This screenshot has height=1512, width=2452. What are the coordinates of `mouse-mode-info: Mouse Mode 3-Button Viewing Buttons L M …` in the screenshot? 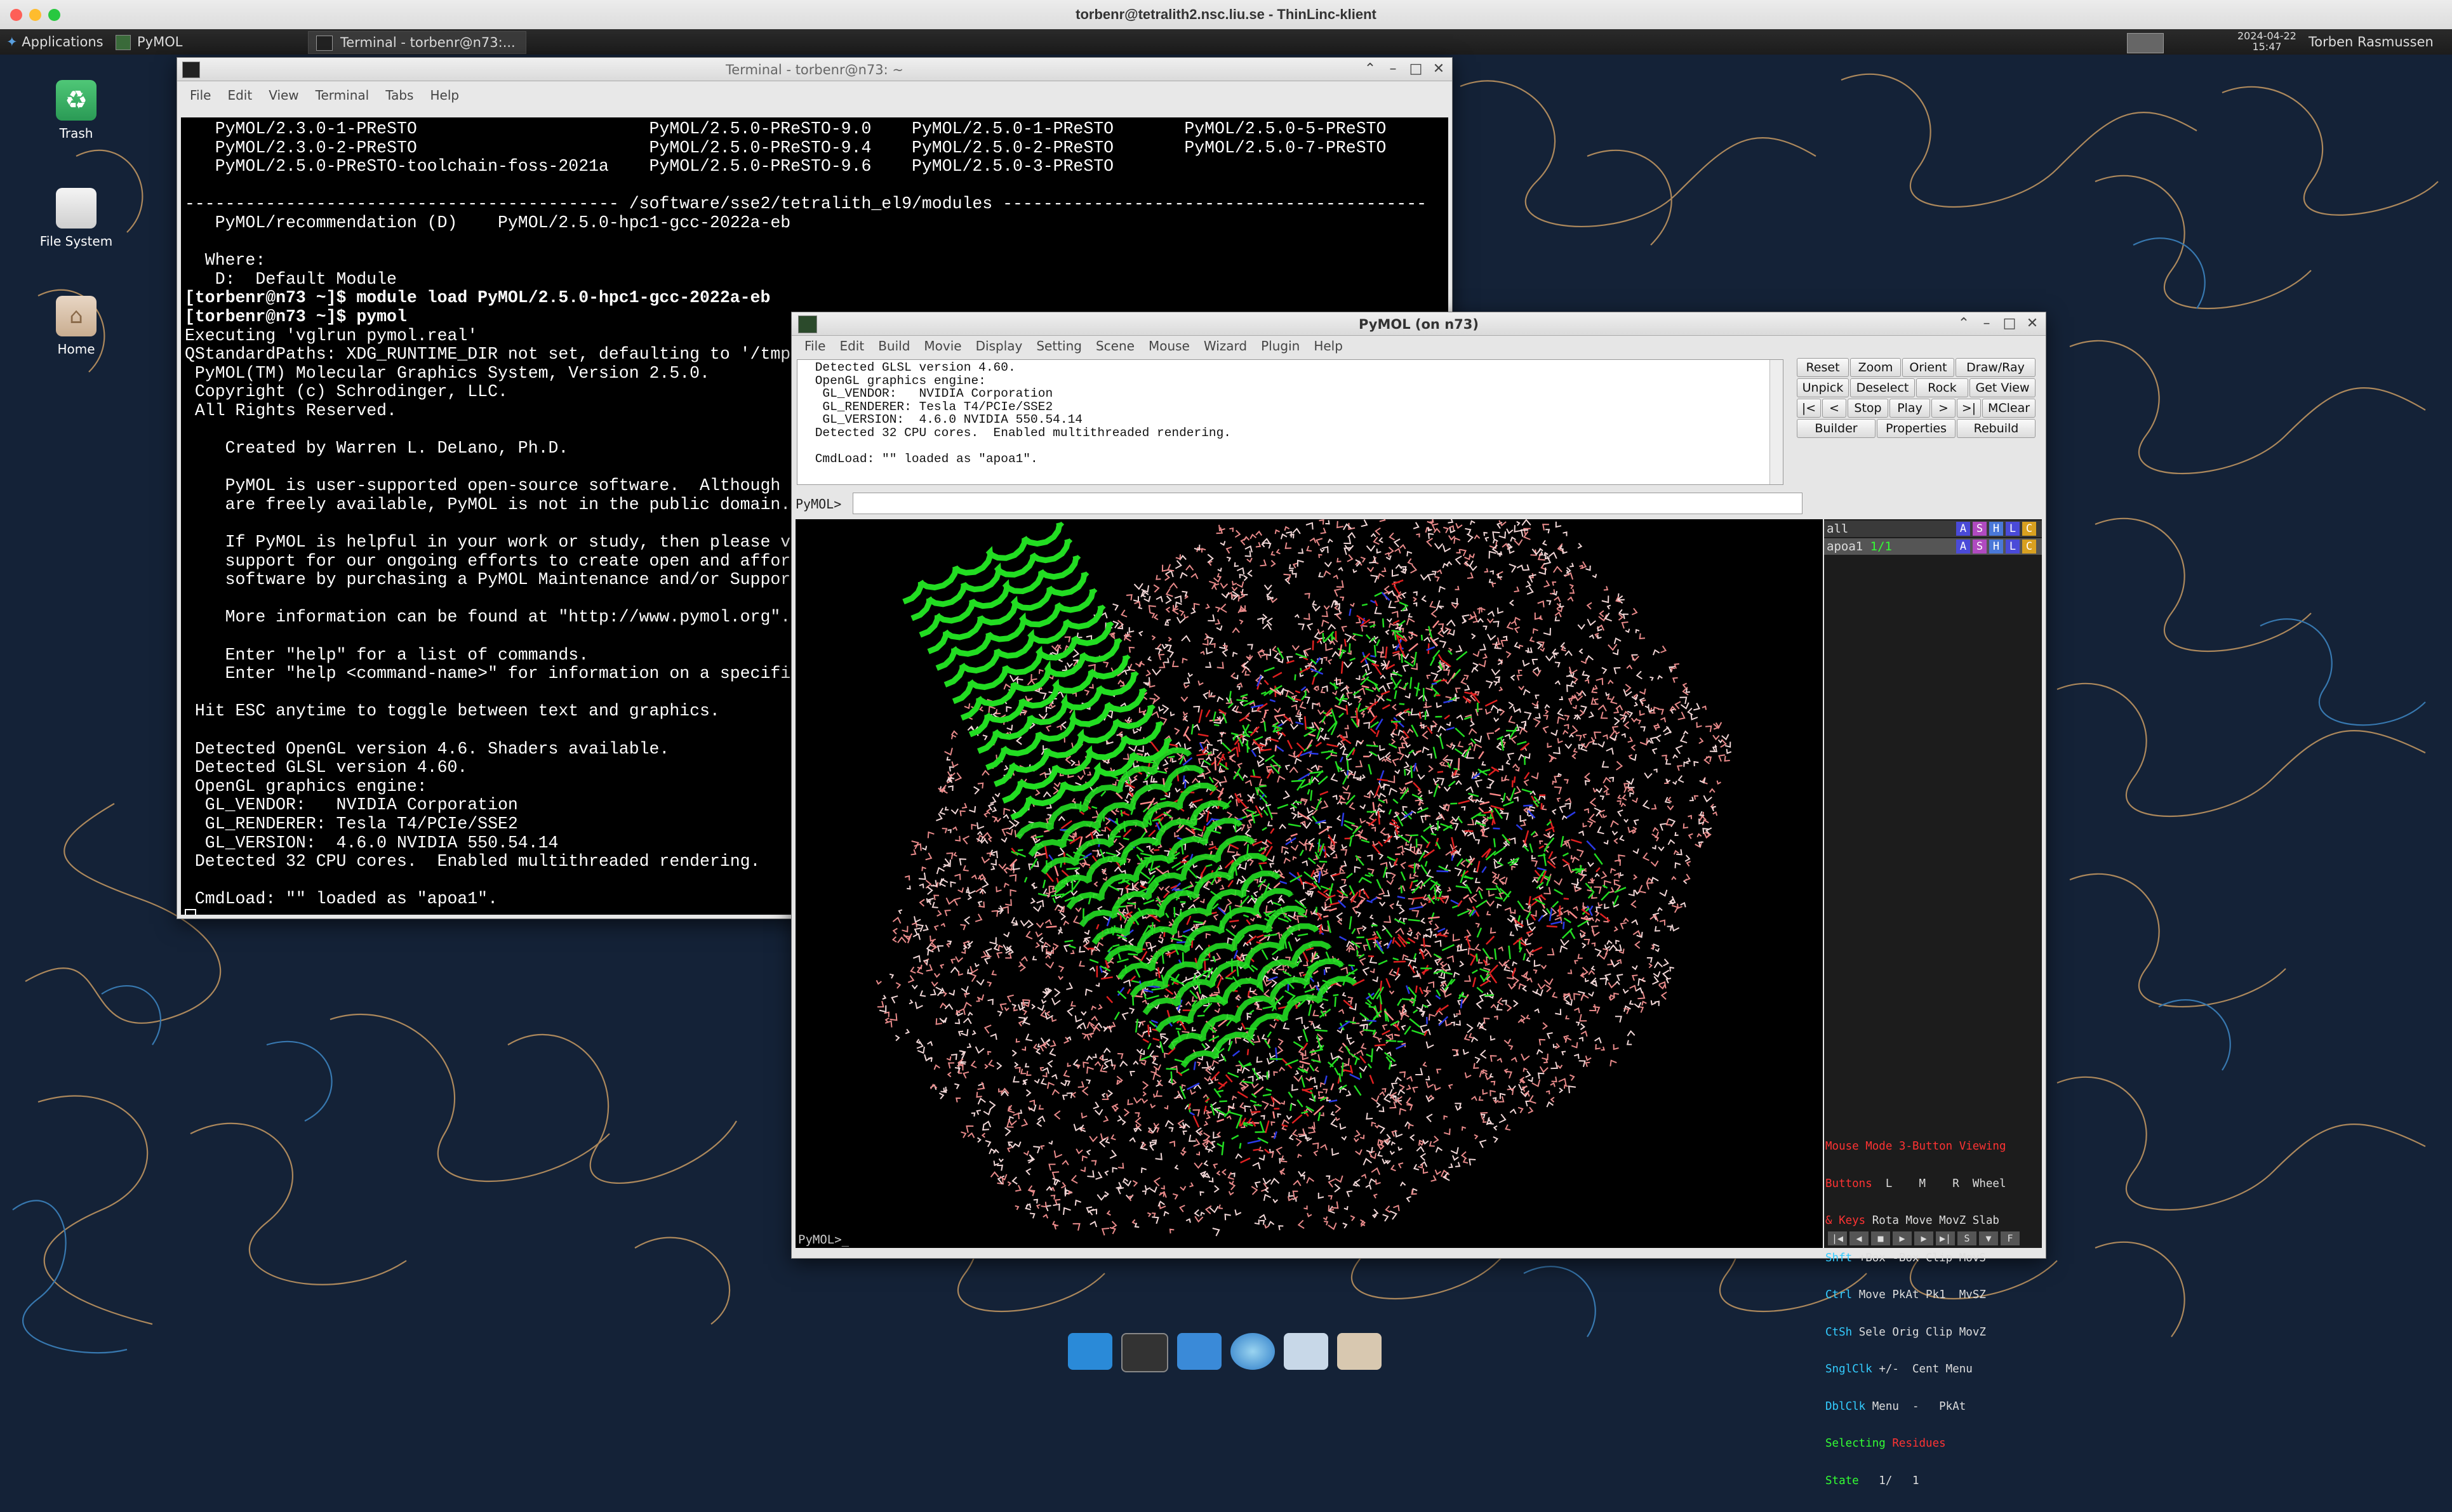 It's located at (1933, 1314).